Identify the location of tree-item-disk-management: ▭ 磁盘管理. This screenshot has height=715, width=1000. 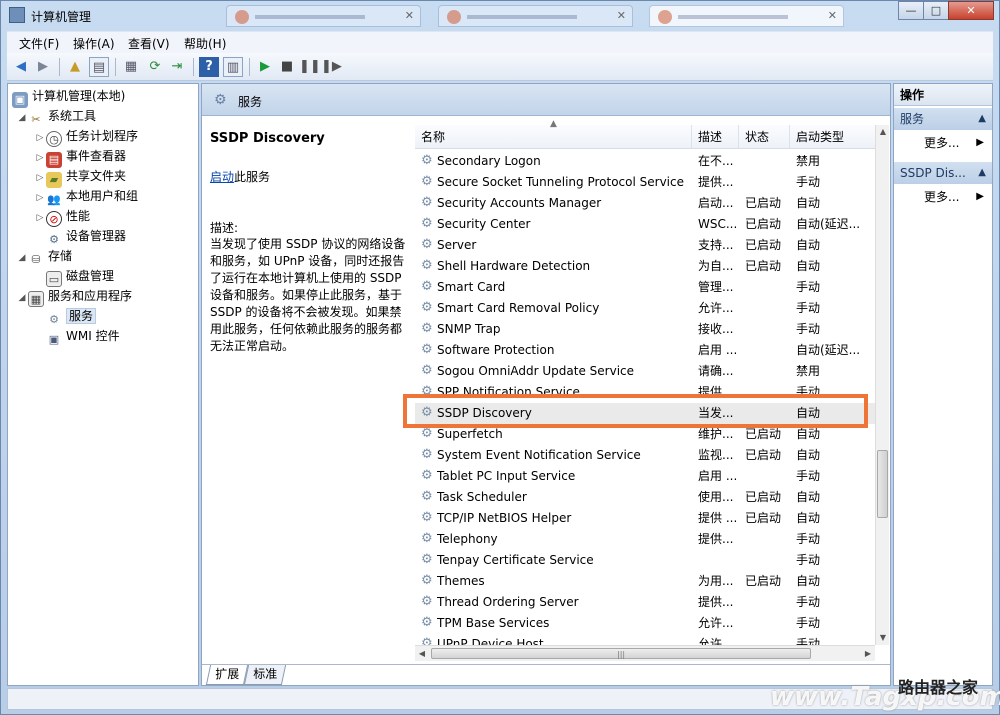
(80, 276).